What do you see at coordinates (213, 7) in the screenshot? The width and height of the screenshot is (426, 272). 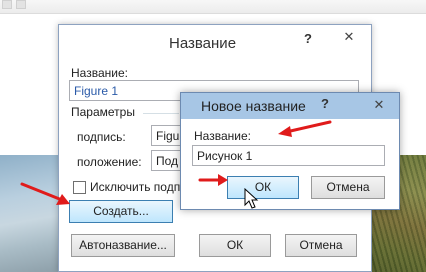 I see `ribbon-strip` at bounding box center [213, 7].